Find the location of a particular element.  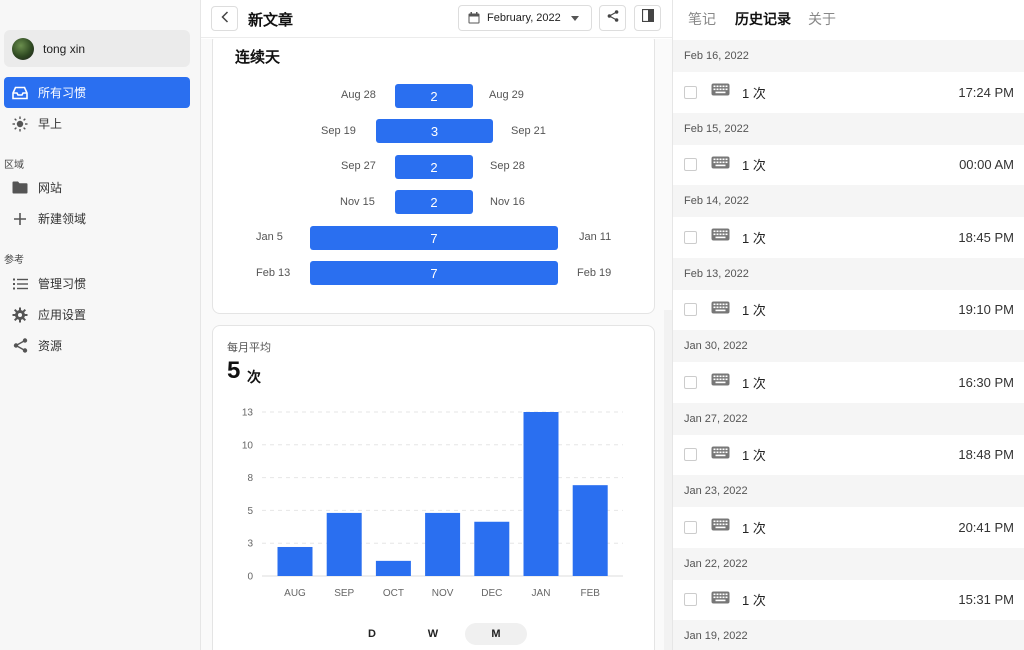

streak-end: Sep 21 is located at coordinates (528, 131).